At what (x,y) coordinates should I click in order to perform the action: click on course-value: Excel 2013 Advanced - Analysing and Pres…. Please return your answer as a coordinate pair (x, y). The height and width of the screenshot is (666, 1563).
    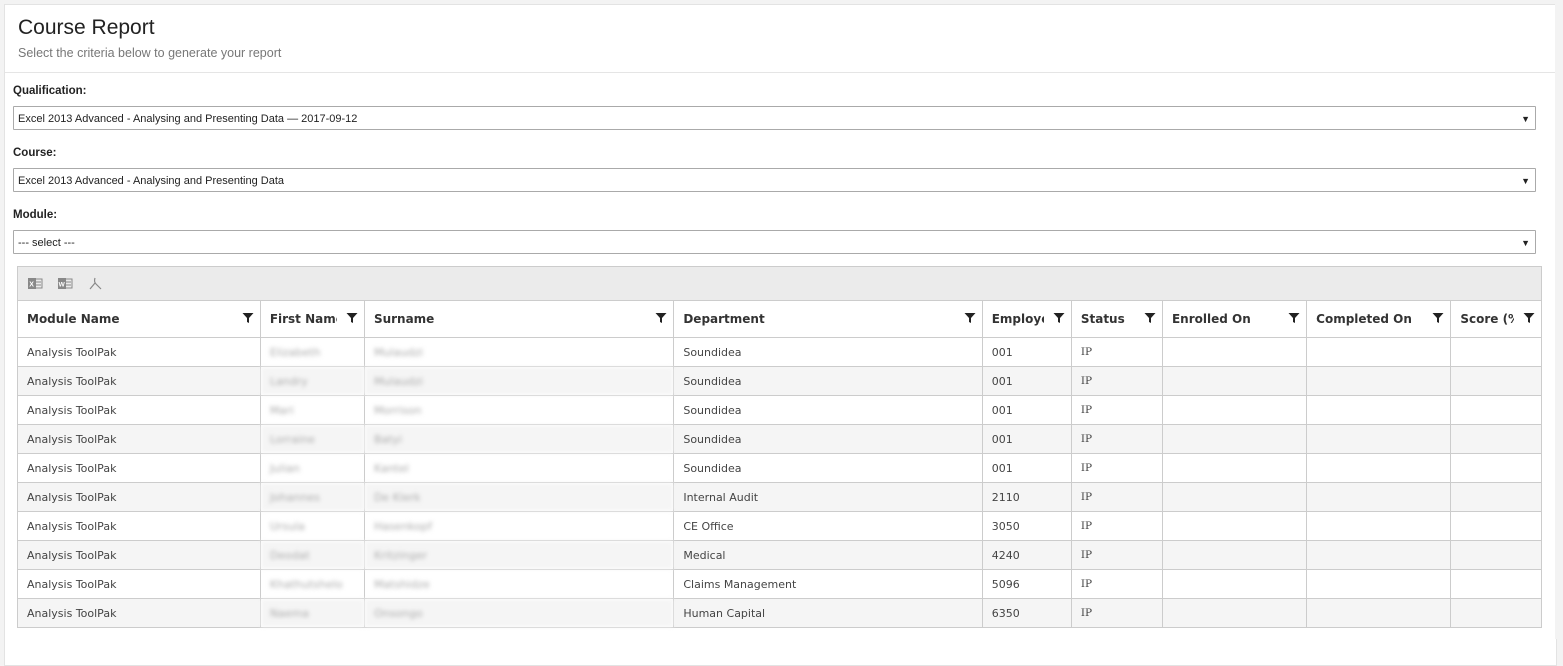
    Looking at the image, I should click on (151, 181).